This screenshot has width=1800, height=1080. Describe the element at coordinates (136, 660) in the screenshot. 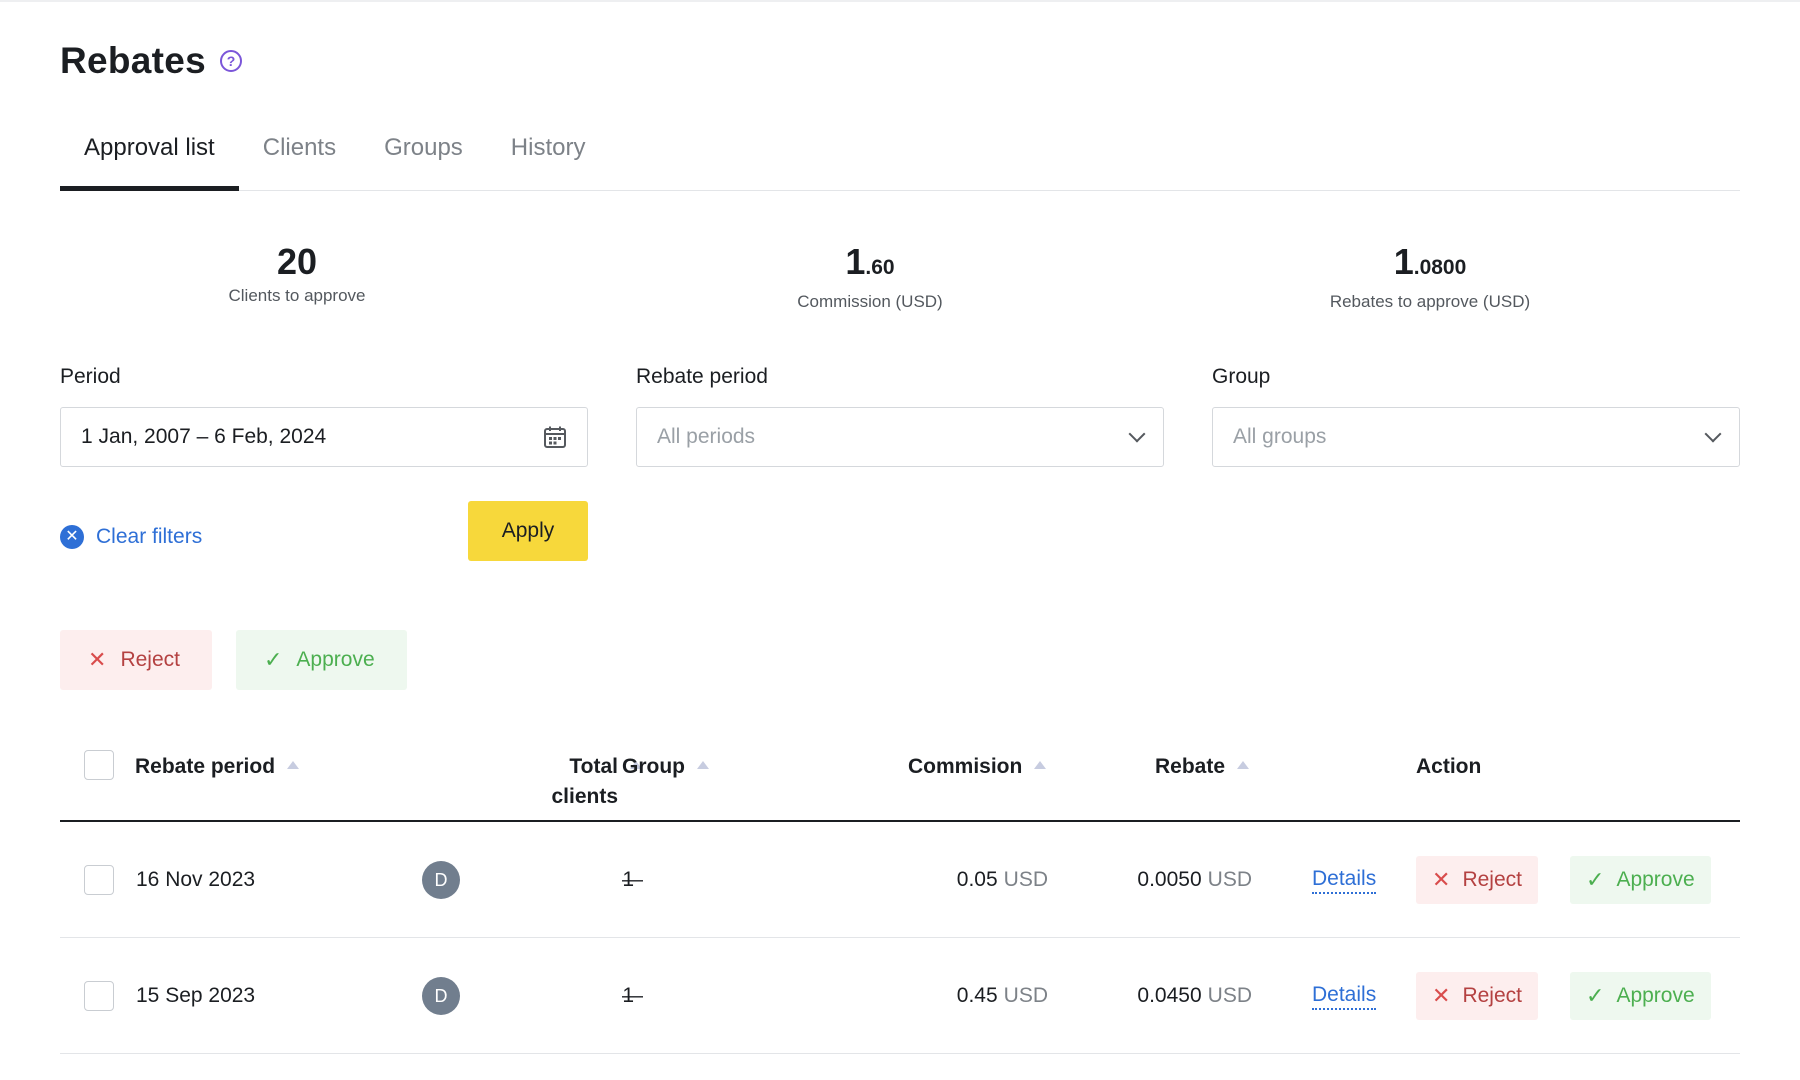

I see `bulk-reject-button: ✕ Reject` at that location.